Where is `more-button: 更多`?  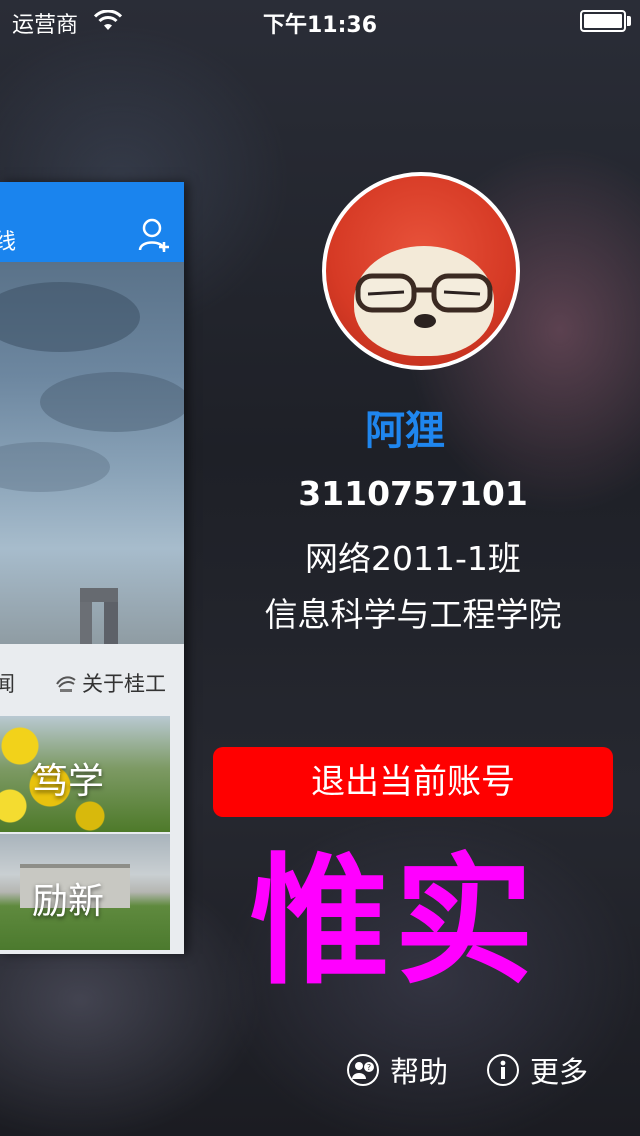
more-button: 更多 is located at coordinates (537, 1070).